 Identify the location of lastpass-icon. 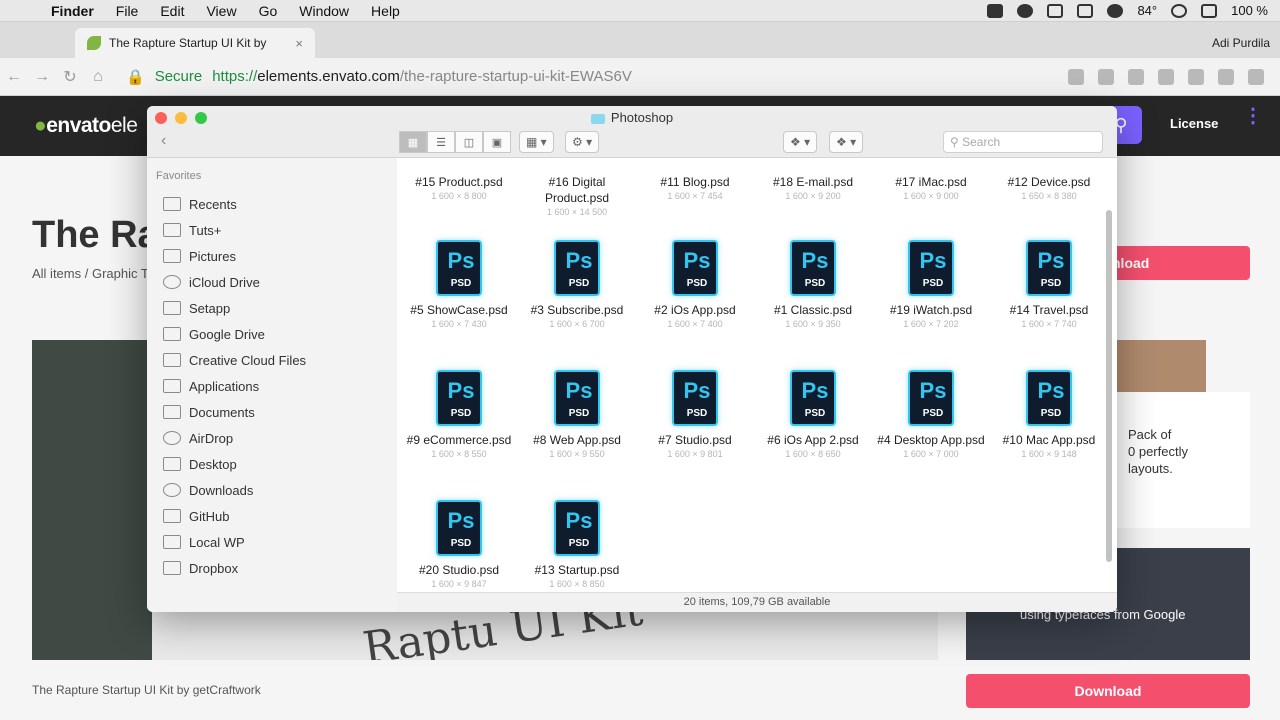
(1226, 76).